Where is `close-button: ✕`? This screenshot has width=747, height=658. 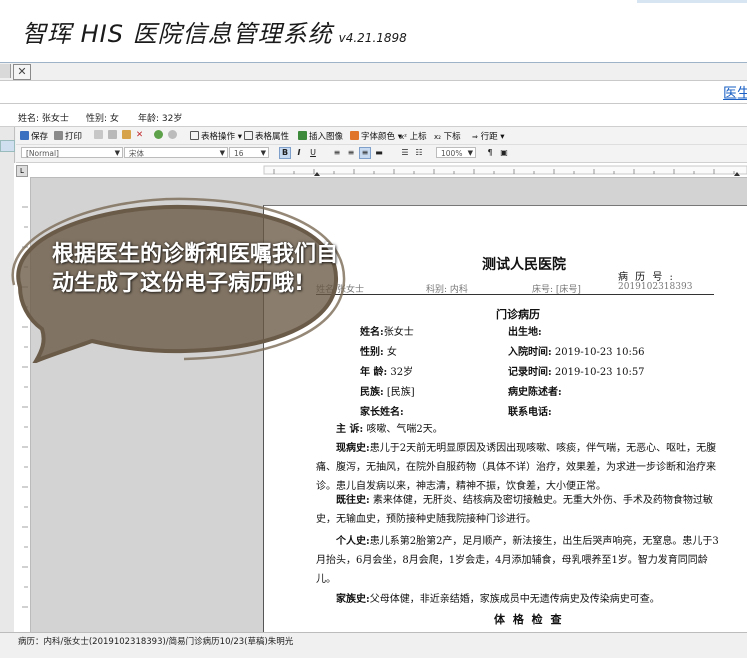 close-button: ✕ is located at coordinates (22, 72).